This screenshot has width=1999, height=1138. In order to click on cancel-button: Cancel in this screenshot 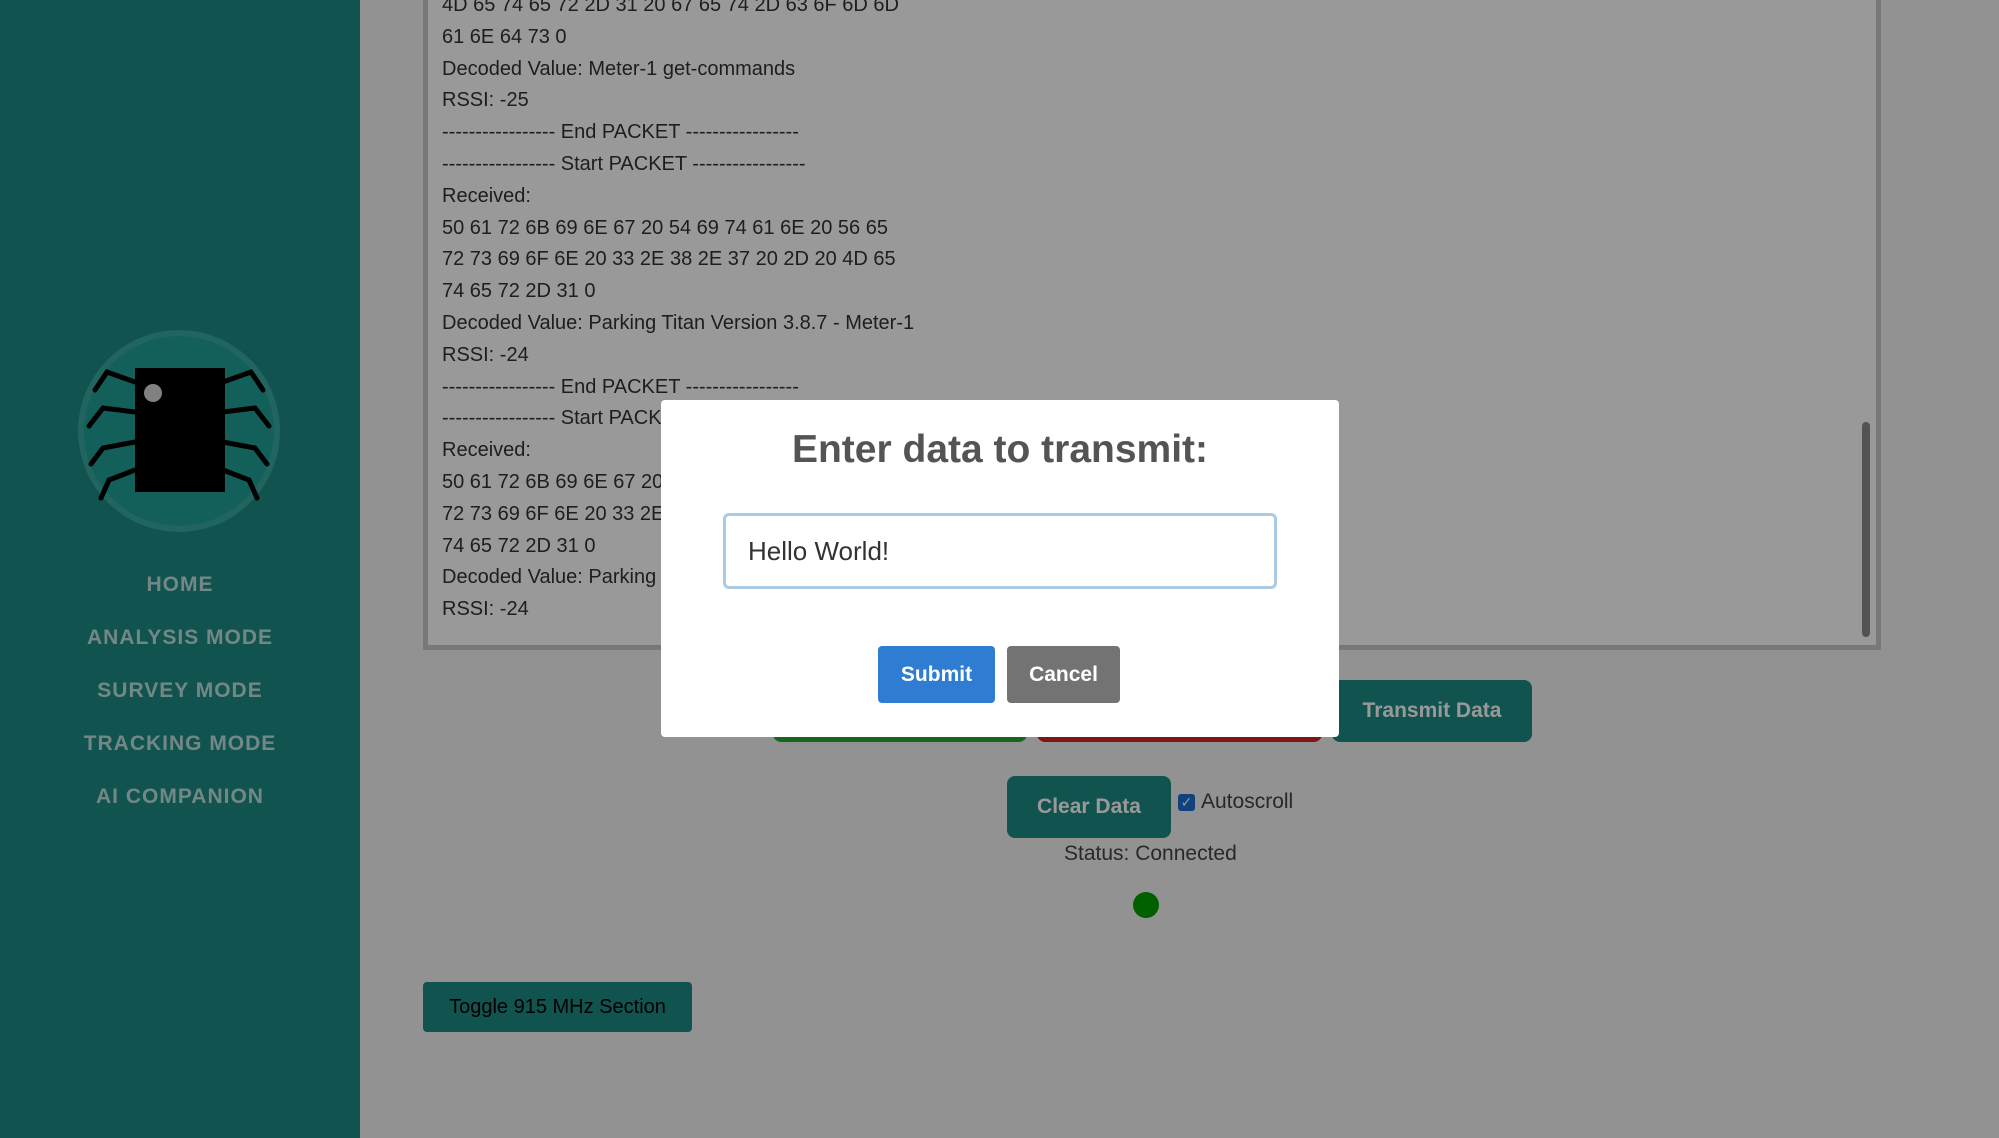, I will do `click(1063, 674)`.